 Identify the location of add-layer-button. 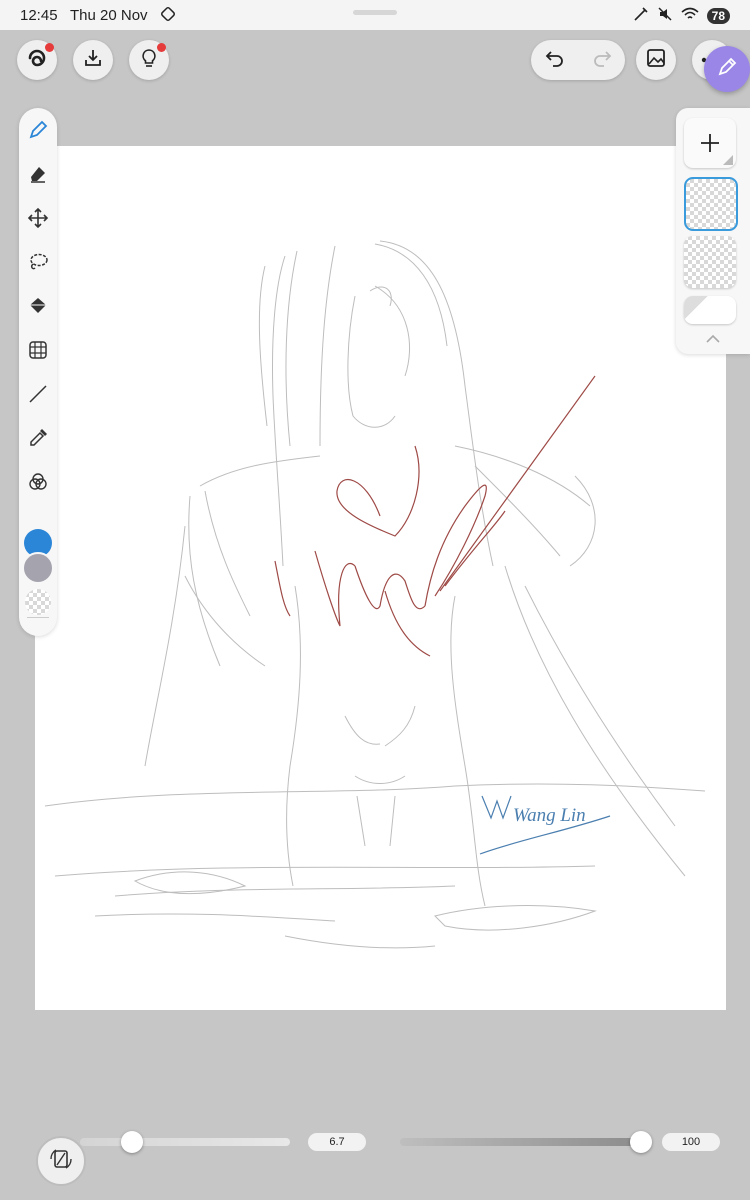
(710, 143).